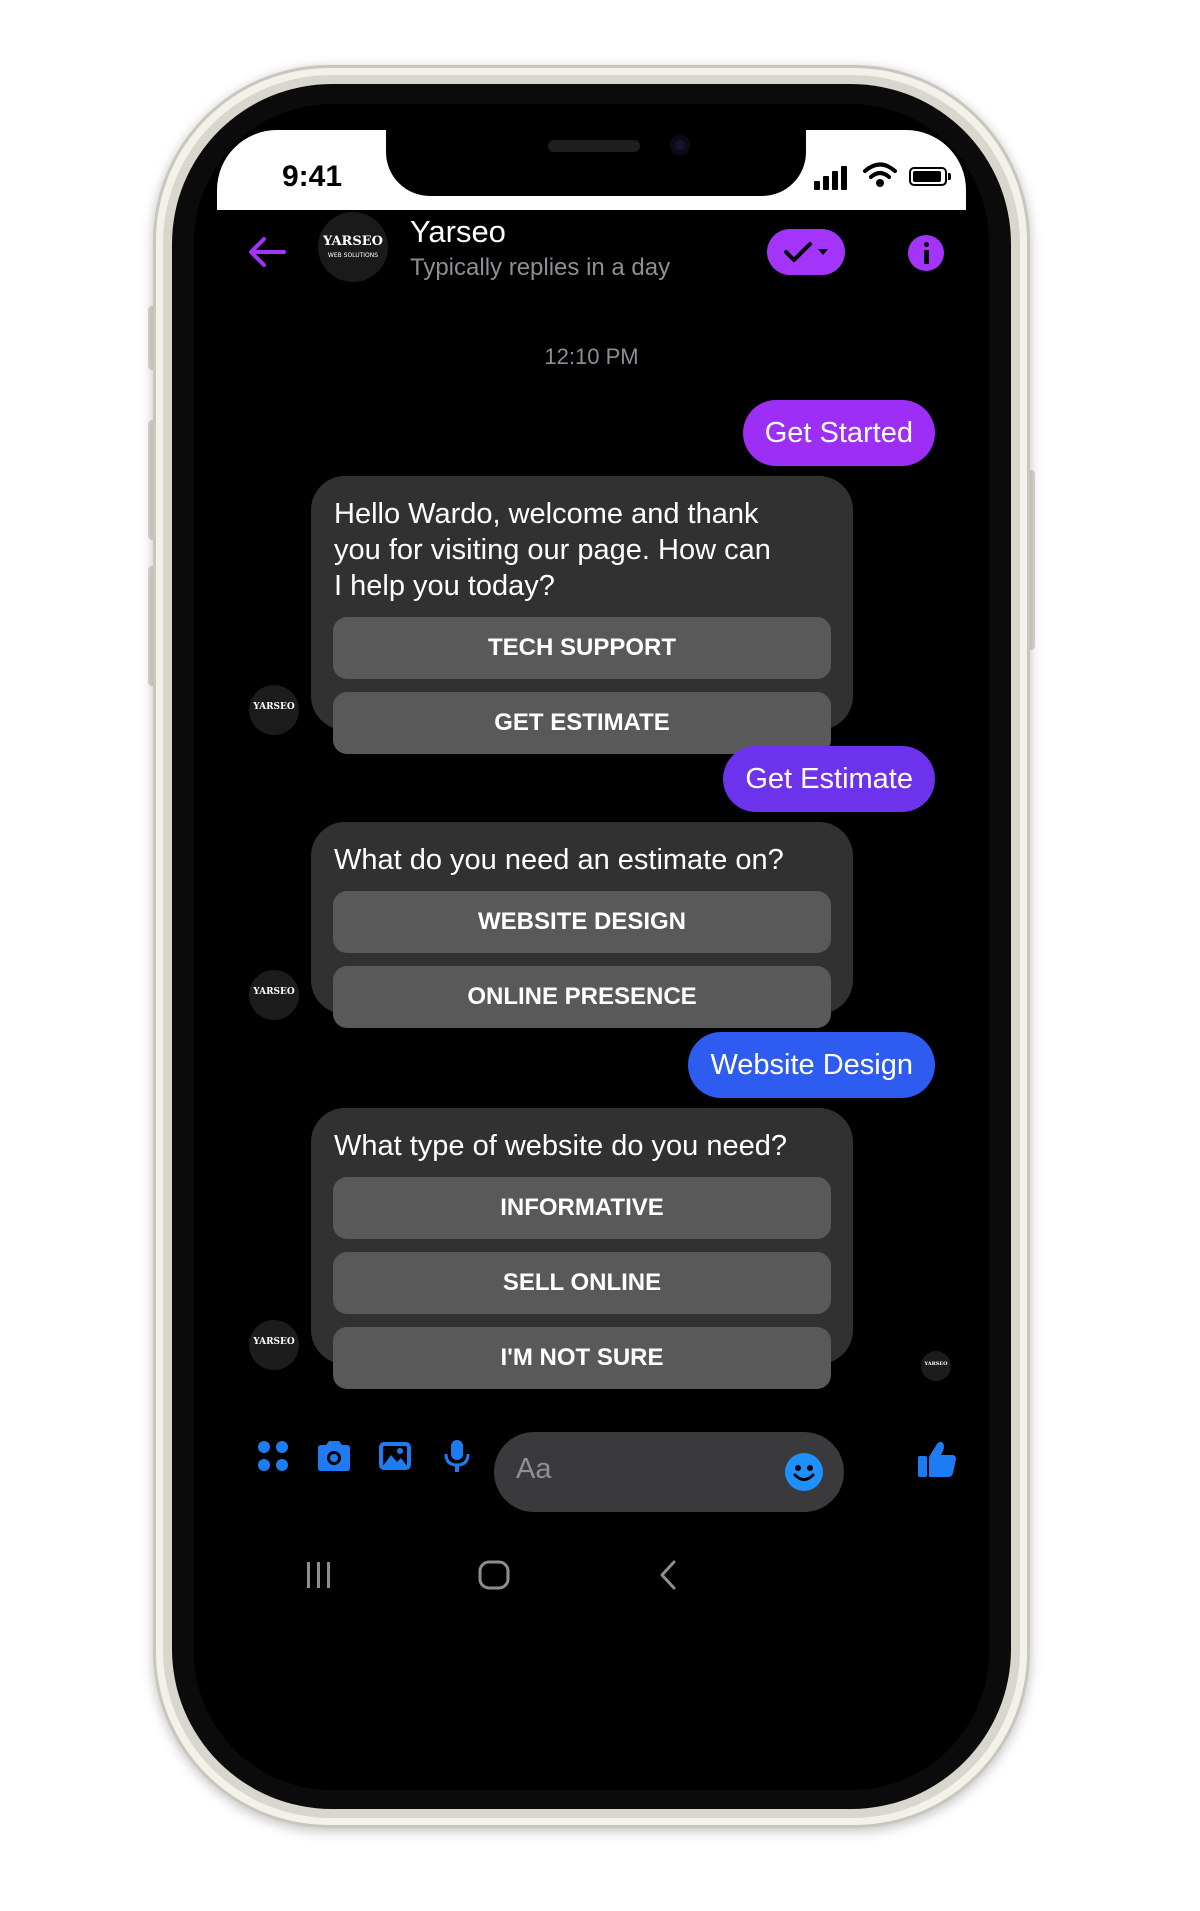 The width and height of the screenshot is (1200, 1911). Describe the element at coordinates (668, 1575) in the screenshot. I see `back-nav-icon` at that location.